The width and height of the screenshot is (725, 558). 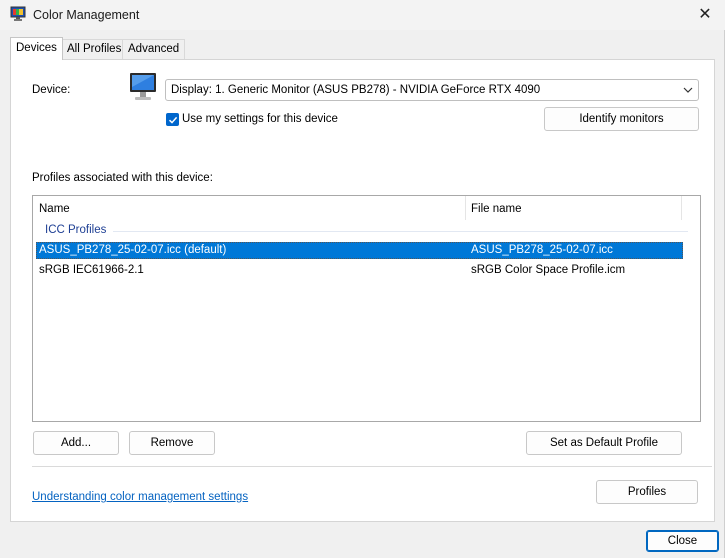 I want to click on profiles-button: Profiles, so click(x=647, y=492).